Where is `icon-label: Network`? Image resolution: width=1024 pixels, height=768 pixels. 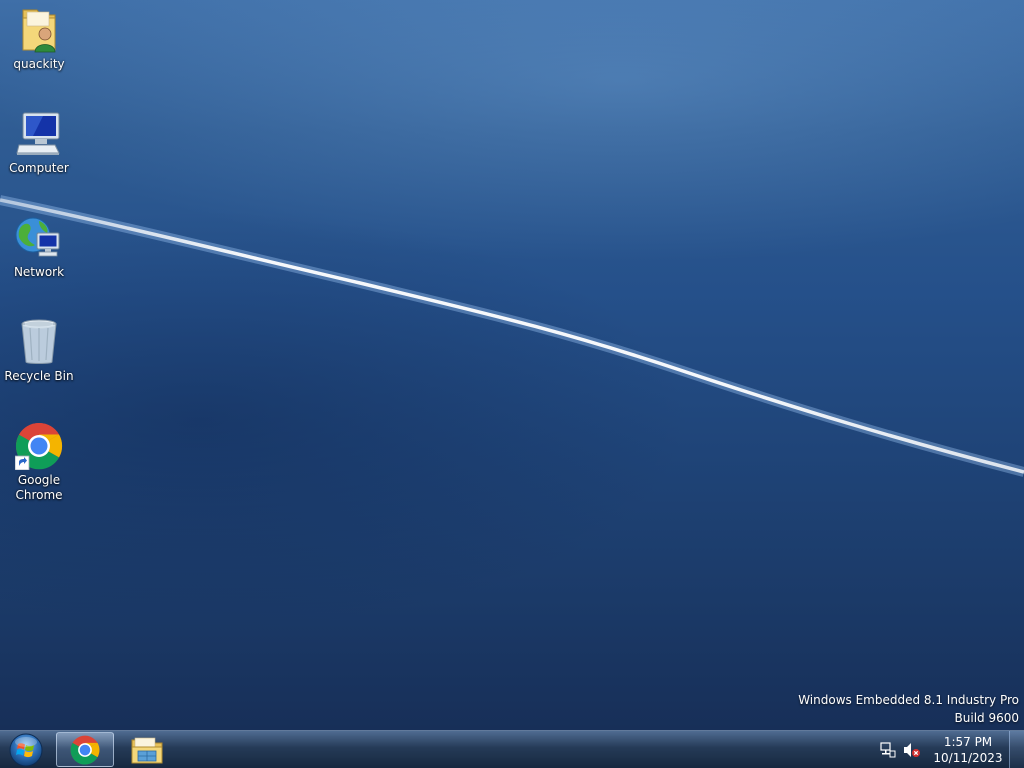 icon-label: Network is located at coordinates (39, 272).